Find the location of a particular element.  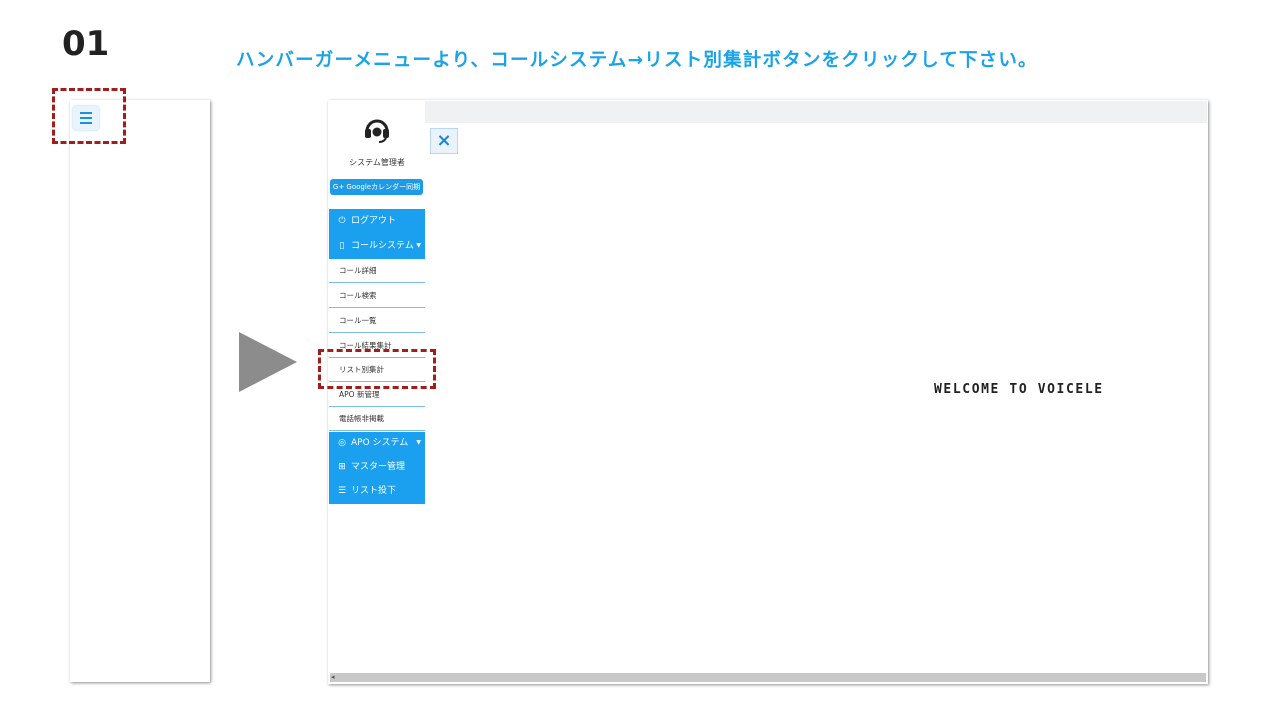

scroll-left-icon: ◂ is located at coordinates (333, 677).